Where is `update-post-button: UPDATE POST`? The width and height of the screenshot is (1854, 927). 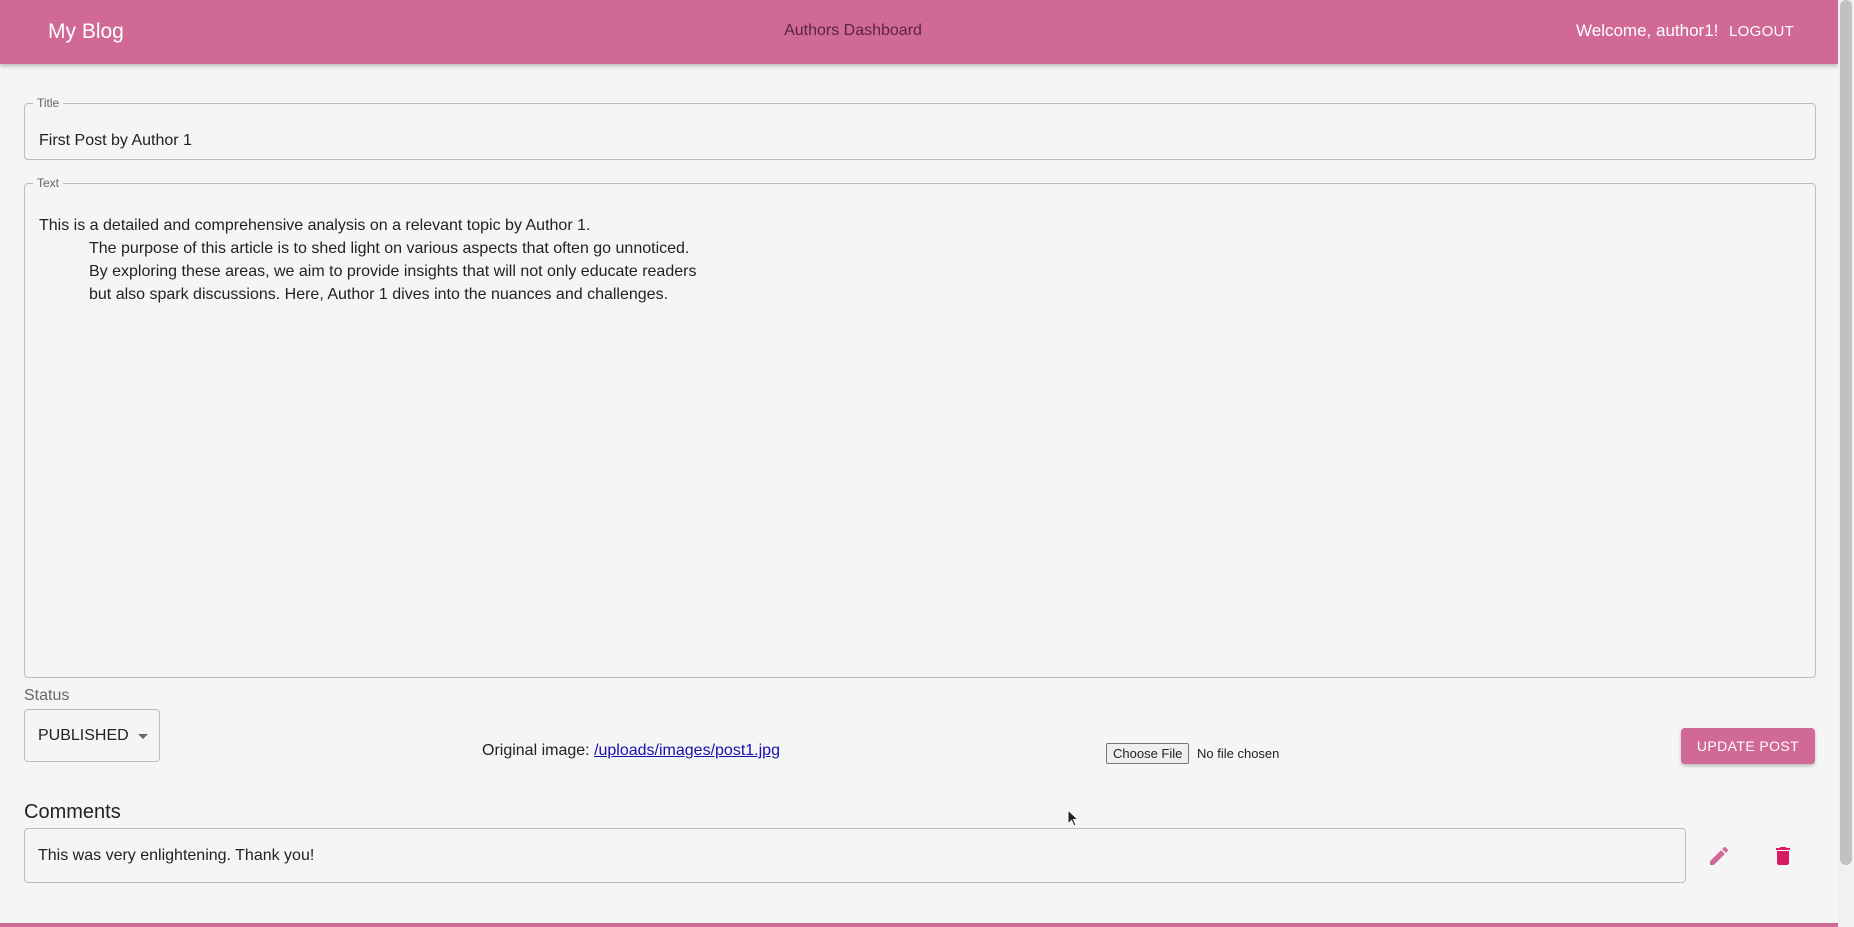
update-post-button: UPDATE POST is located at coordinates (1748, 746).